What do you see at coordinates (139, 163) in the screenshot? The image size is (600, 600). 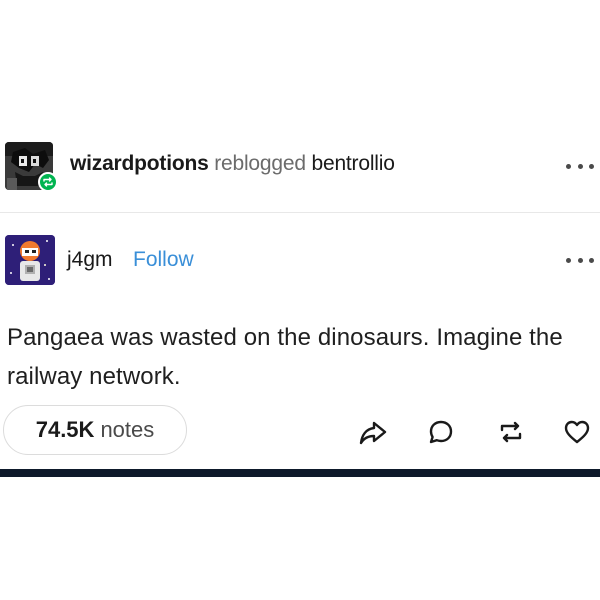 I see `reblogger-username: wizardpotions` at bounding box center [139, 163].